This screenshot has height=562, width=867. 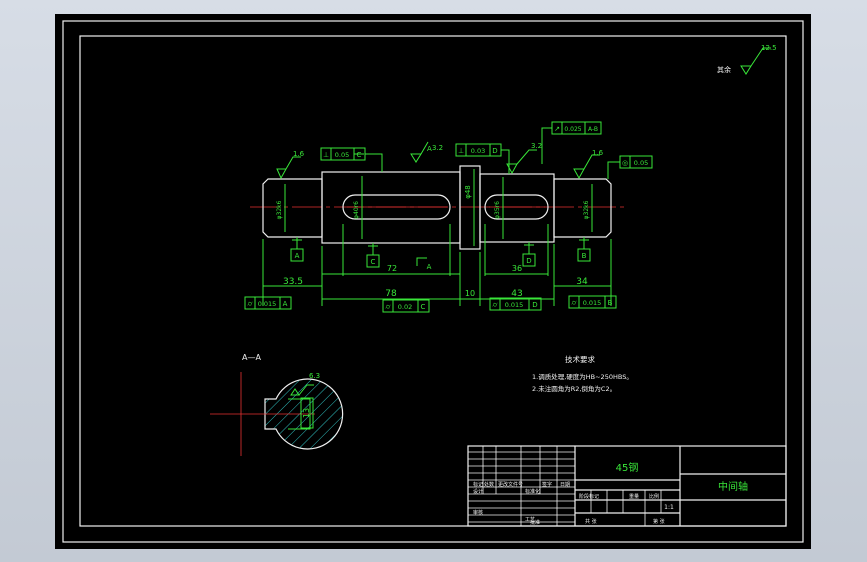 I want to click on tech-requirement-1: 1.调质处理,硬度为HB~250HBS。, so click(x=582, y=376).